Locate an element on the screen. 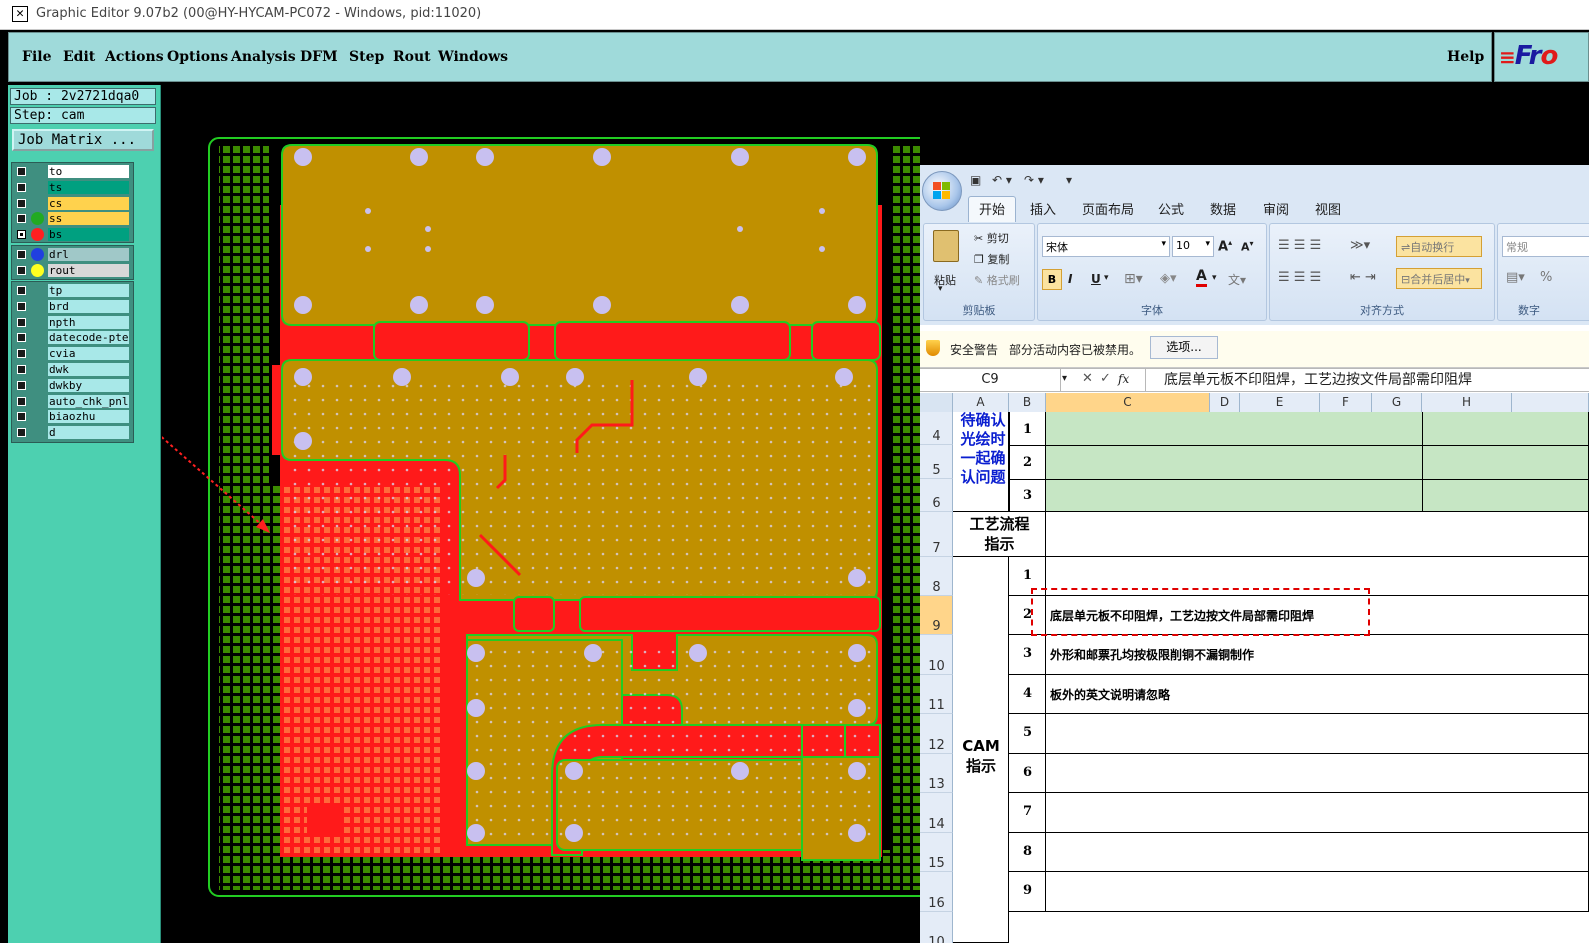 The height and width of the screenshot is (943, 1589). layer-name: ss is located at coordinates (88, 219).